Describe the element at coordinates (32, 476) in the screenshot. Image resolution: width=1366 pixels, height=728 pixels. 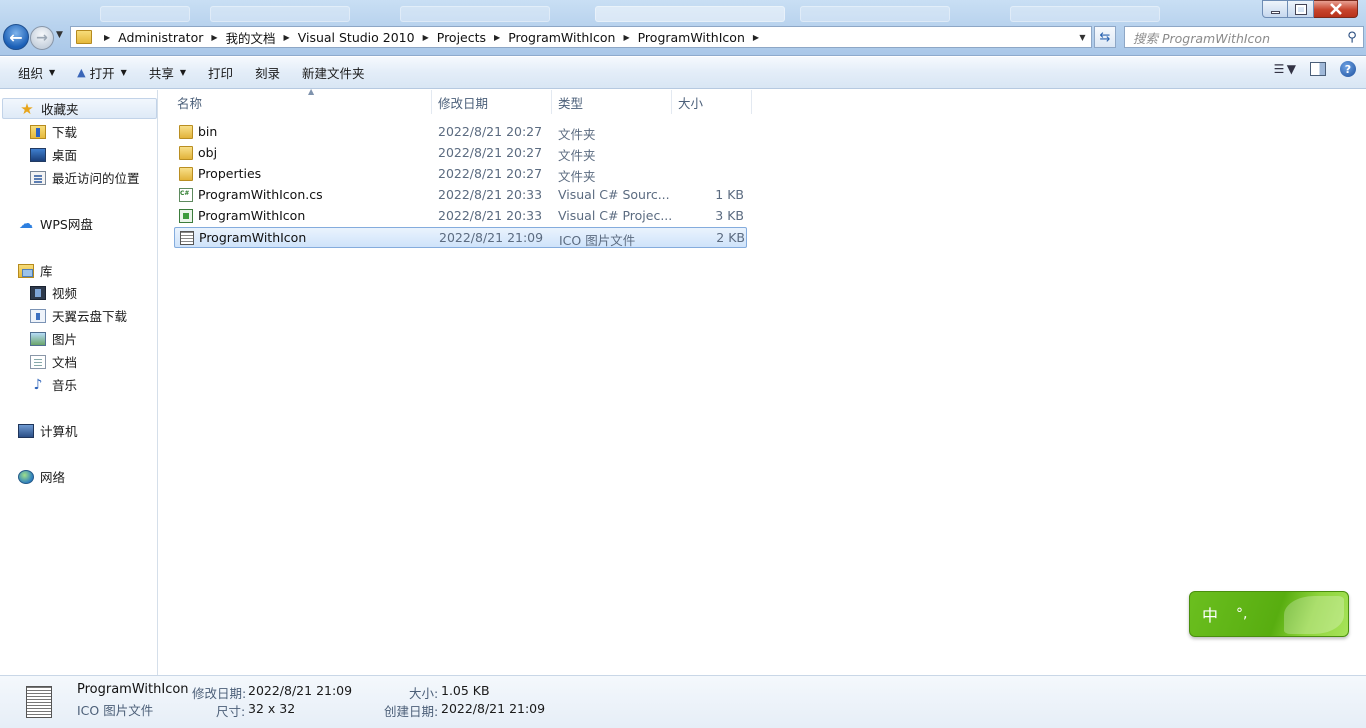
I see `nav-item-network: 网络` at that location.